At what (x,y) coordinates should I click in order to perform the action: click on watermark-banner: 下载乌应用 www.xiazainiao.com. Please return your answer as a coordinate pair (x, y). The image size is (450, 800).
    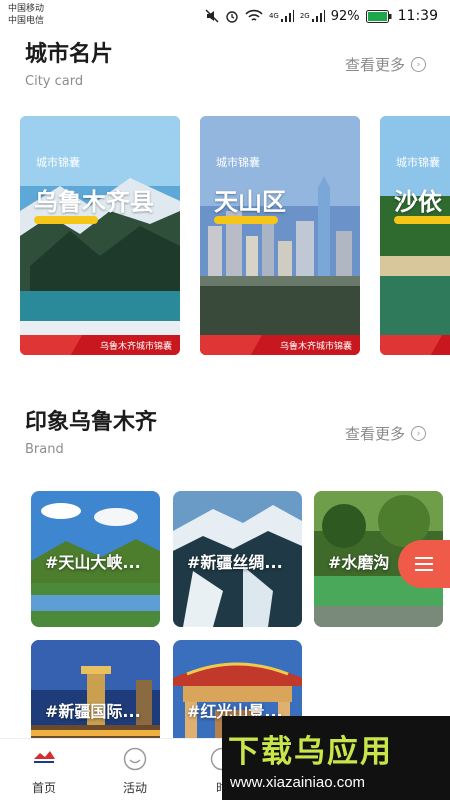
    Looking at the image, I should click on (336, 758).